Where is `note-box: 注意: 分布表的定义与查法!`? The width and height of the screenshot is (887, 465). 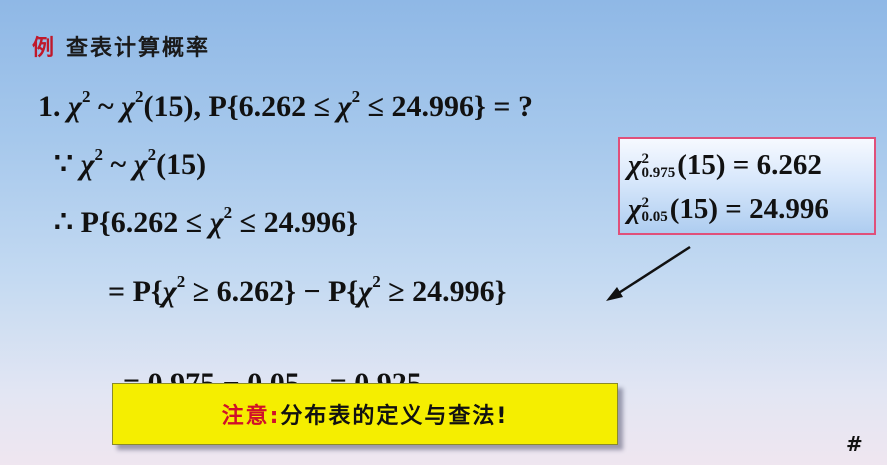 note-box: 注意: 分布表的定义与查法! is located at coordinates (365, 414).